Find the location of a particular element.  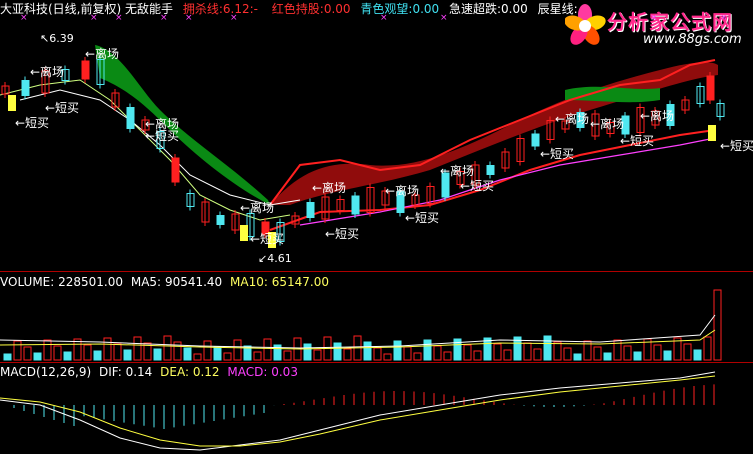

volume-panel-separator is located at coordinates (376, 362).